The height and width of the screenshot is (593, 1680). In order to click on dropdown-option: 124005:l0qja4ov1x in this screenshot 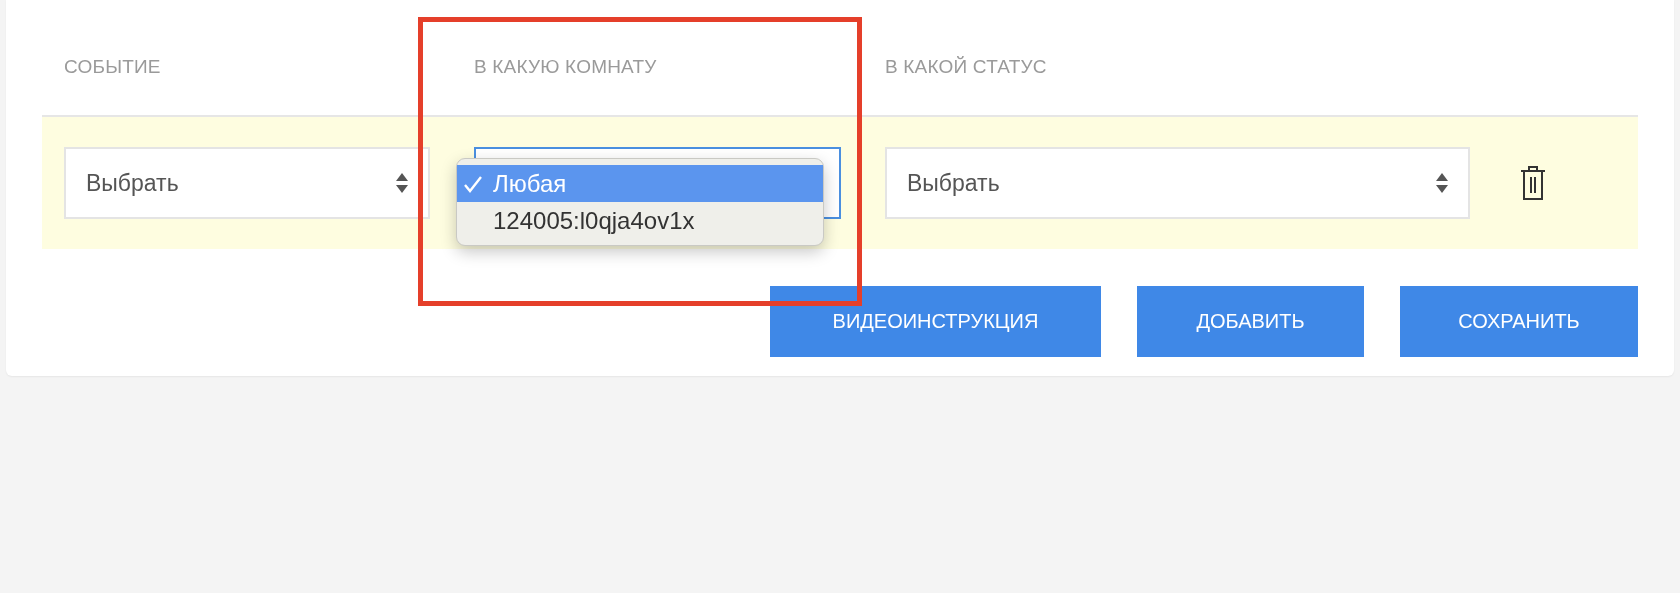, I will do `click(640, 220)`.